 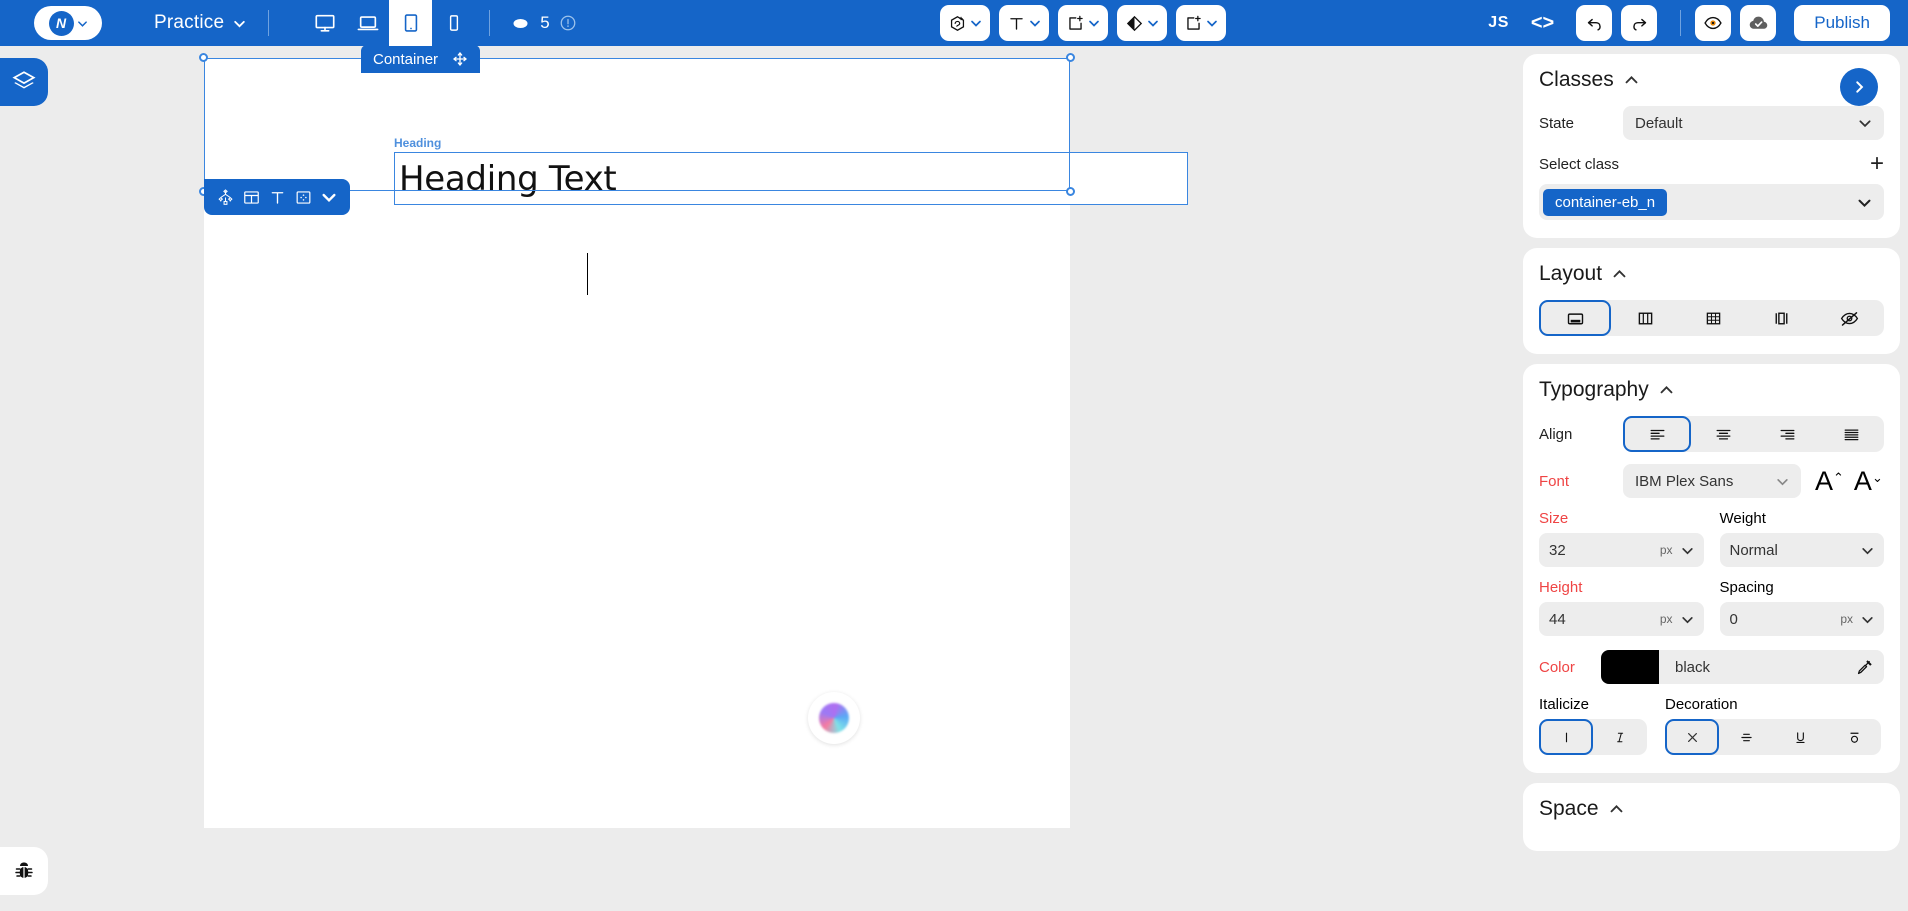 I want to click on size-unit: px, so click(x=1666, y=550).